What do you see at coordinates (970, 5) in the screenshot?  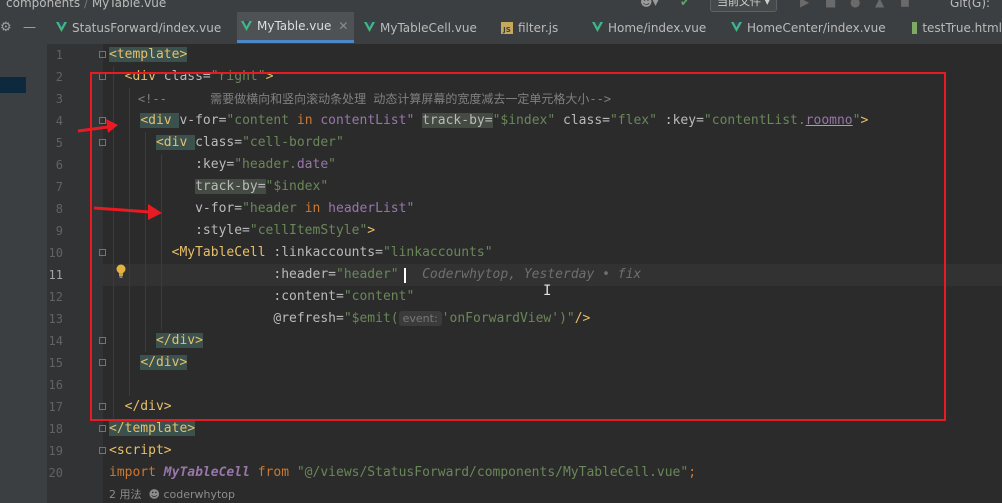 I see `git-label: Git(G):` at bounding box center [970, 5].